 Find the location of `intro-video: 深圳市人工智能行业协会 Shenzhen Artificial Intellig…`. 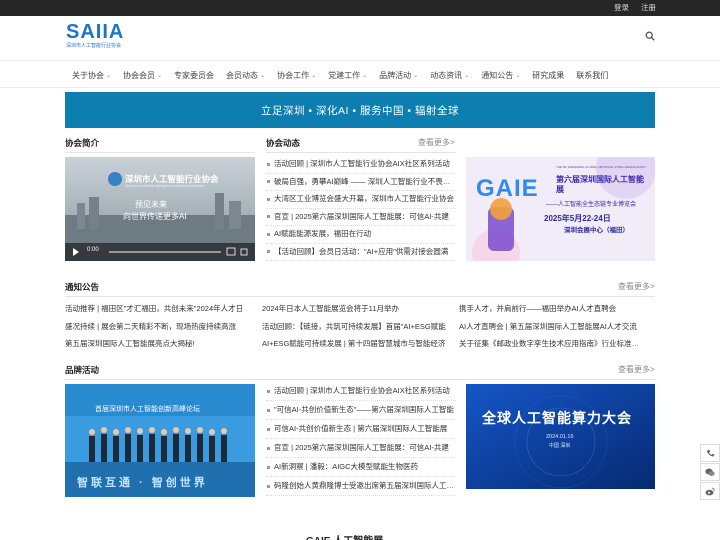

intro-video: 深圳市人工智能行业协会 Shenzhen Artificial Intellig… is located at coordinates (160, 209).